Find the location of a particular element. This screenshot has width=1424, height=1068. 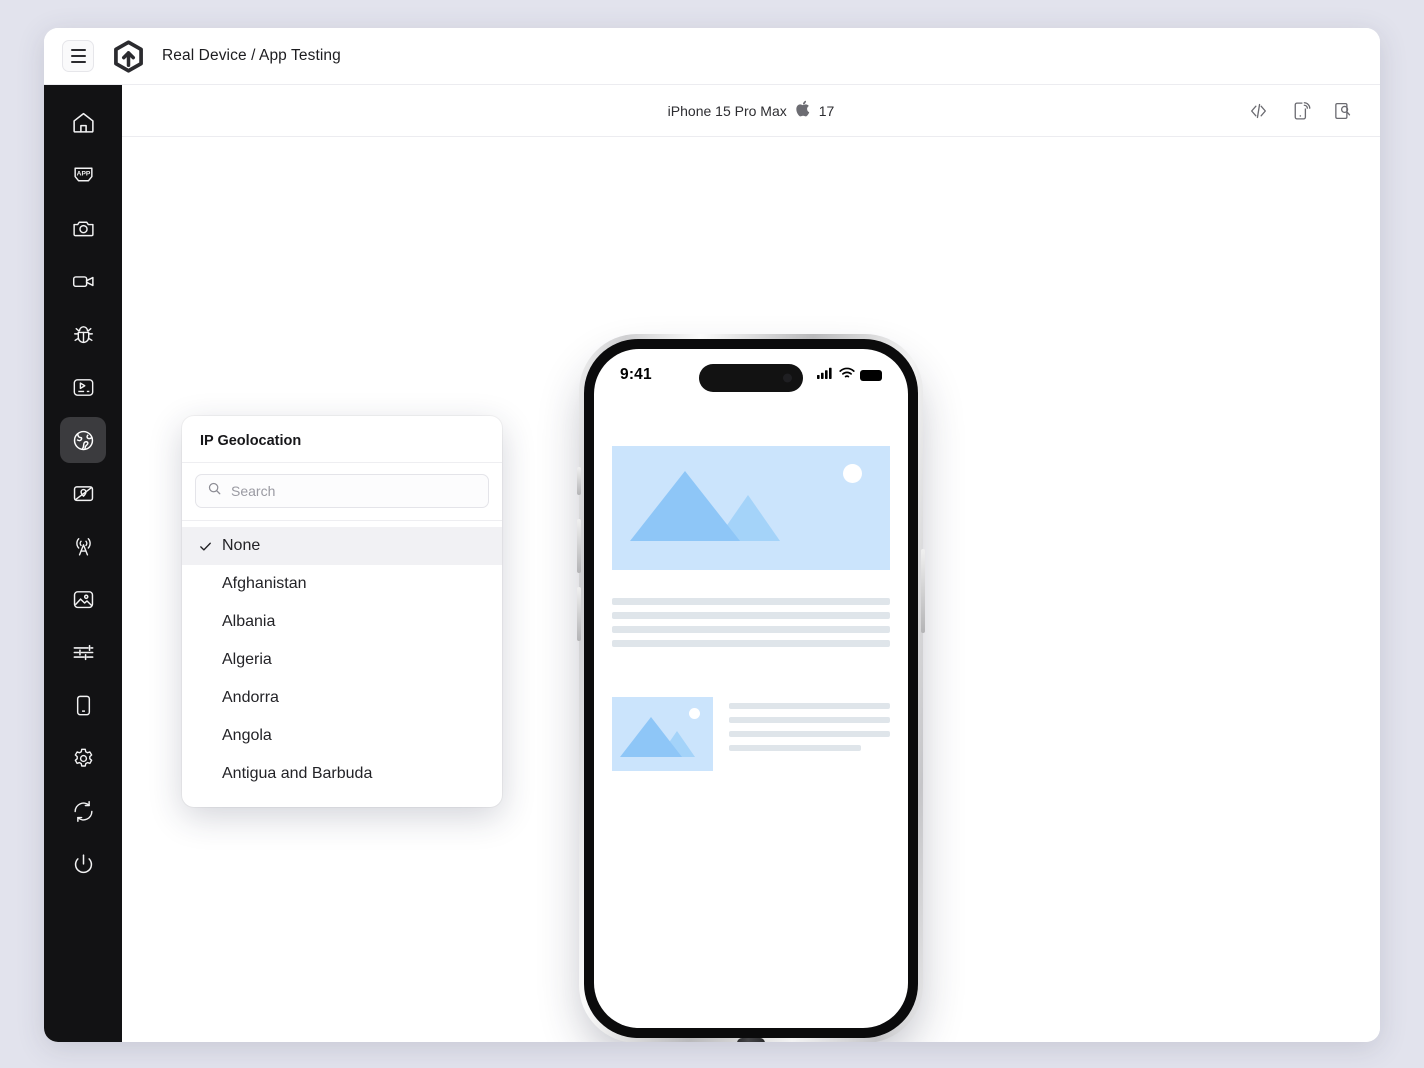

sidebar-item-playback is located at coordinates (83, 387).